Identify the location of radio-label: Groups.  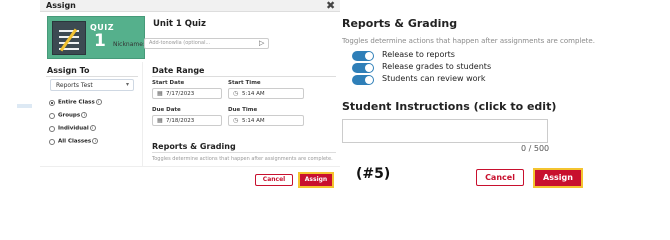
(69, 115).